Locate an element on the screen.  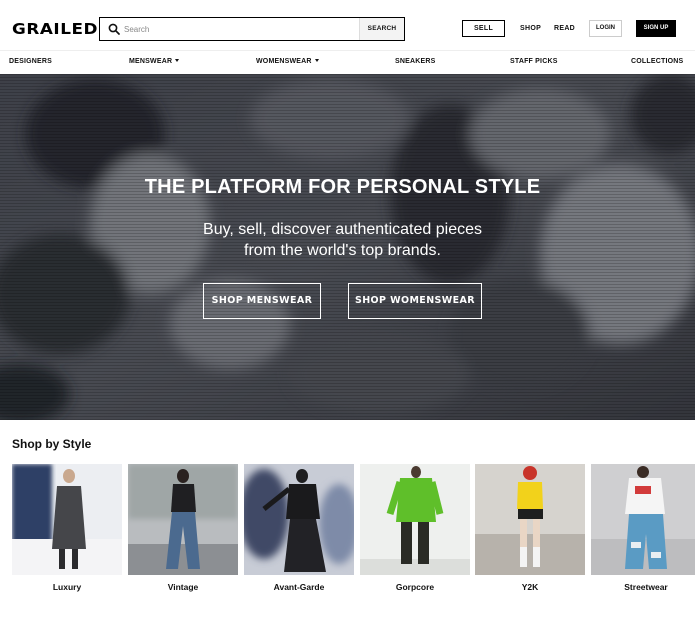
nav-womenswear: WOMENSWEAR is located at coordinates (287, 61).